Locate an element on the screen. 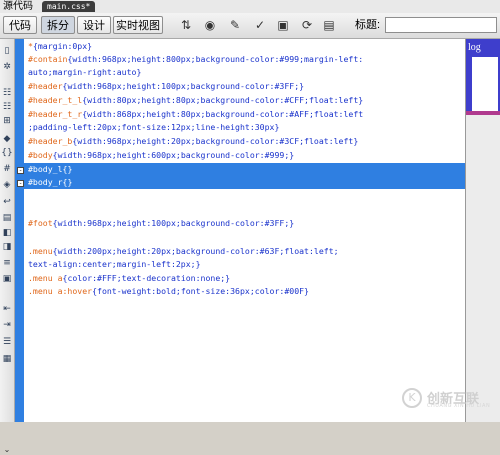 The image size is (500, 455). code-line: text-align:center;margin-left:2px;} is located at coordinates (114, 264).